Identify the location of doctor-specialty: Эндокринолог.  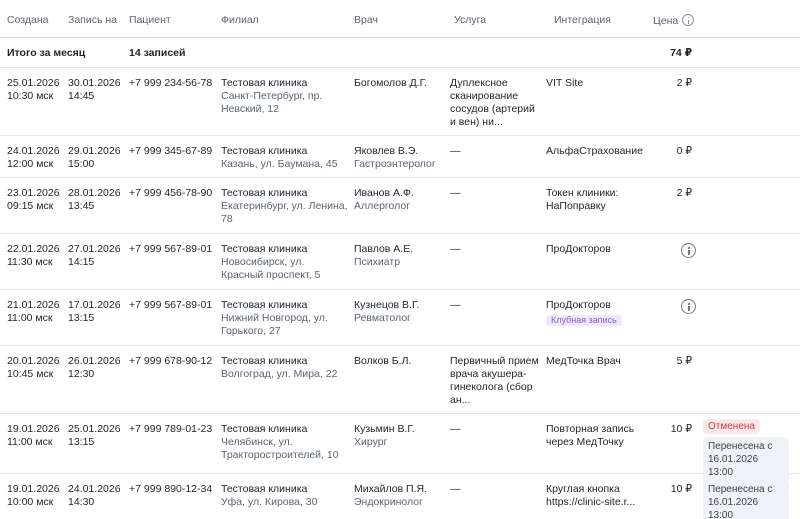
(388, 502).